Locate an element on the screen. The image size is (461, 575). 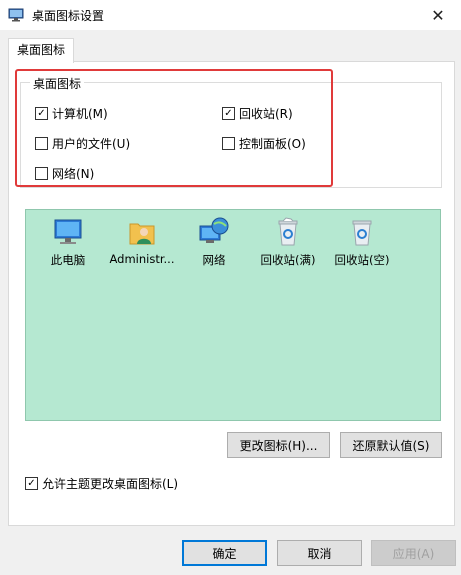
checkbox-network: 网络(N) is located at coordinates (64, 173).